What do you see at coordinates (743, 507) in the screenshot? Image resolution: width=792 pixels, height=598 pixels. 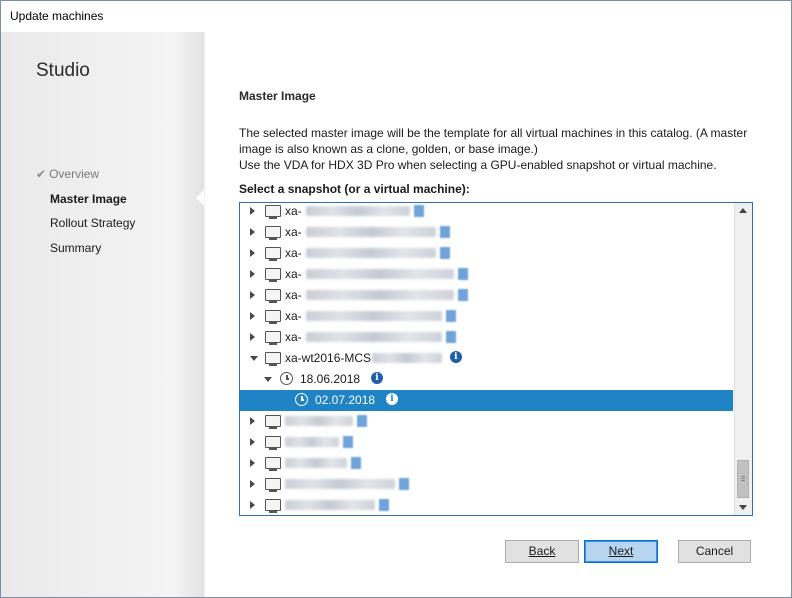 I see `scroll-down-arrow-icon` at bounding box center [743, 507].